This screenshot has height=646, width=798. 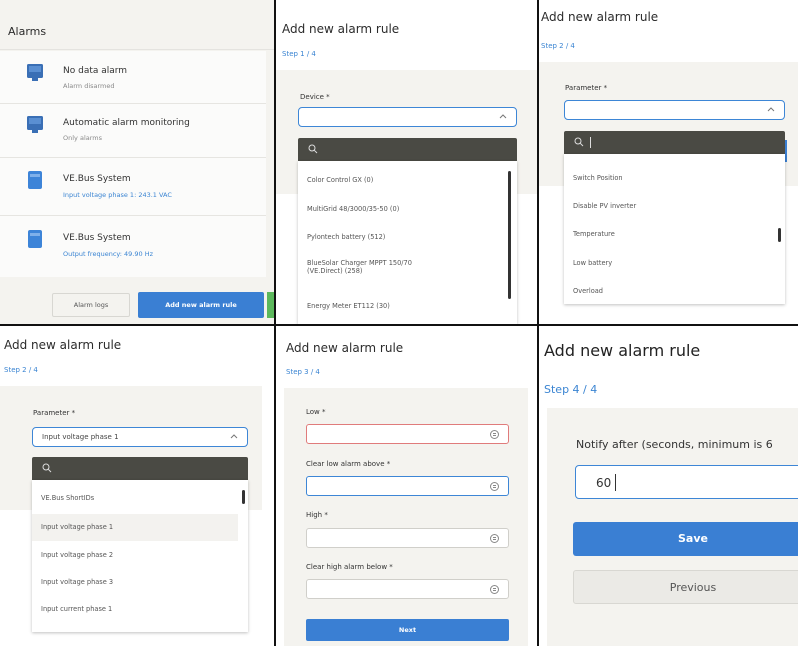 I want to click on parameter-select, so click(x=674, y=110).